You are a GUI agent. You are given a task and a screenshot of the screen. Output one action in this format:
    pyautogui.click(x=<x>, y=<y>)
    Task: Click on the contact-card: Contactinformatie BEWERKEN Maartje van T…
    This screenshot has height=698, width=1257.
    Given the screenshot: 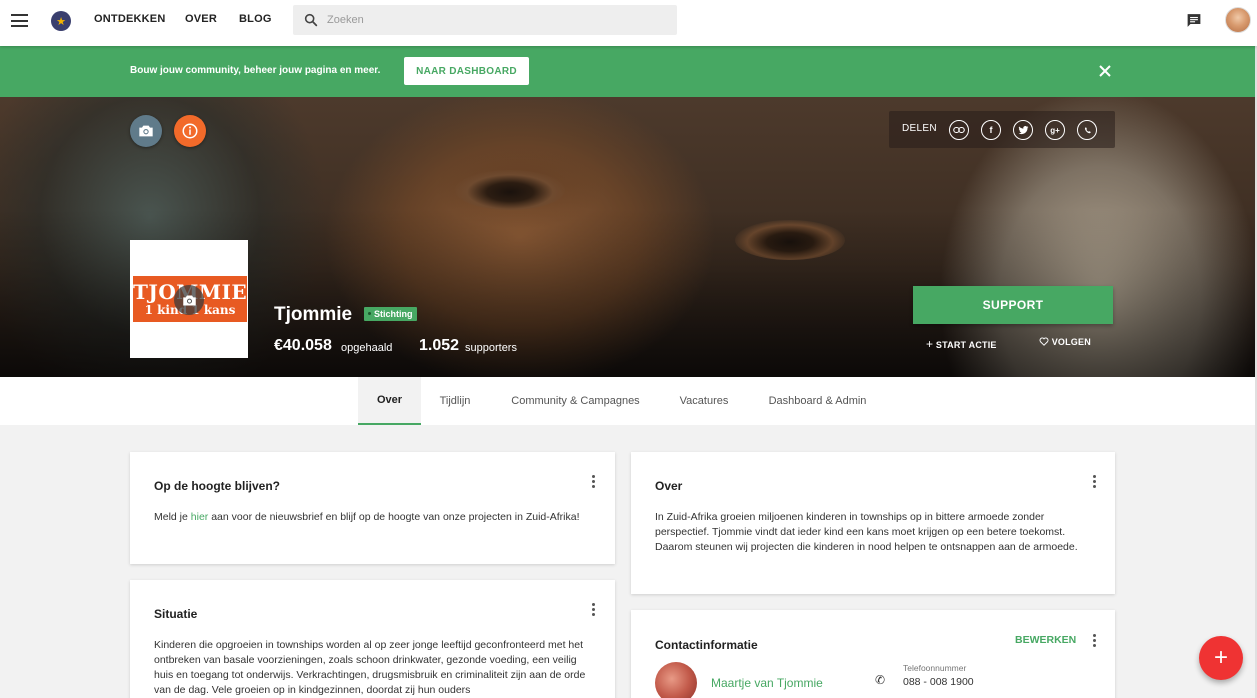 What is the action you would take?
    pyautogui.click(x=873, y=654)
    